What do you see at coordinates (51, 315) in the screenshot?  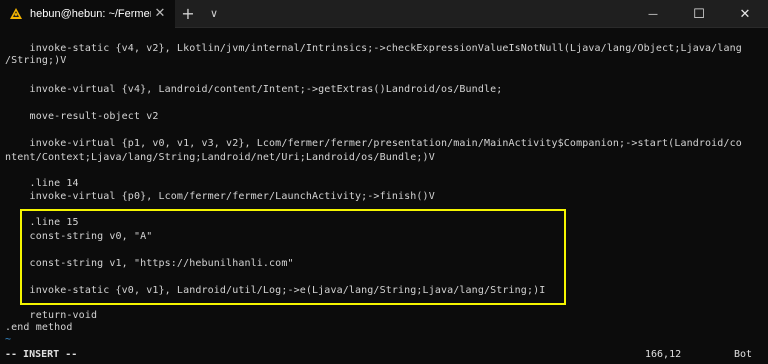 I see `code-line: return-void` at bounding box center [51, 315].